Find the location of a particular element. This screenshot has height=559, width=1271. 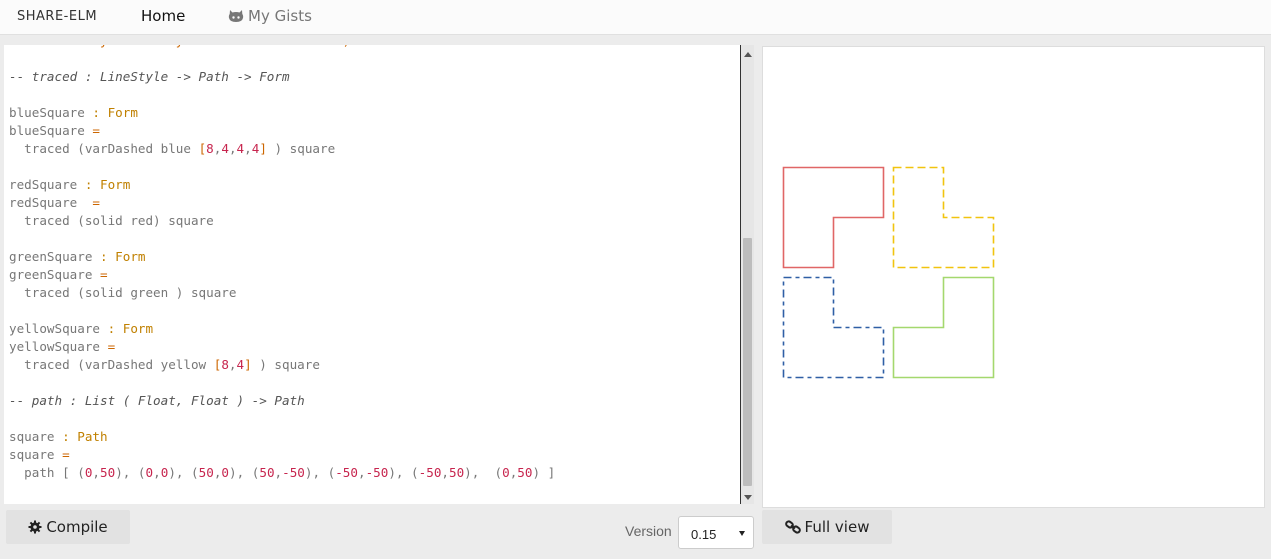

compile-label: Compile is located at coordinates (77, 527).